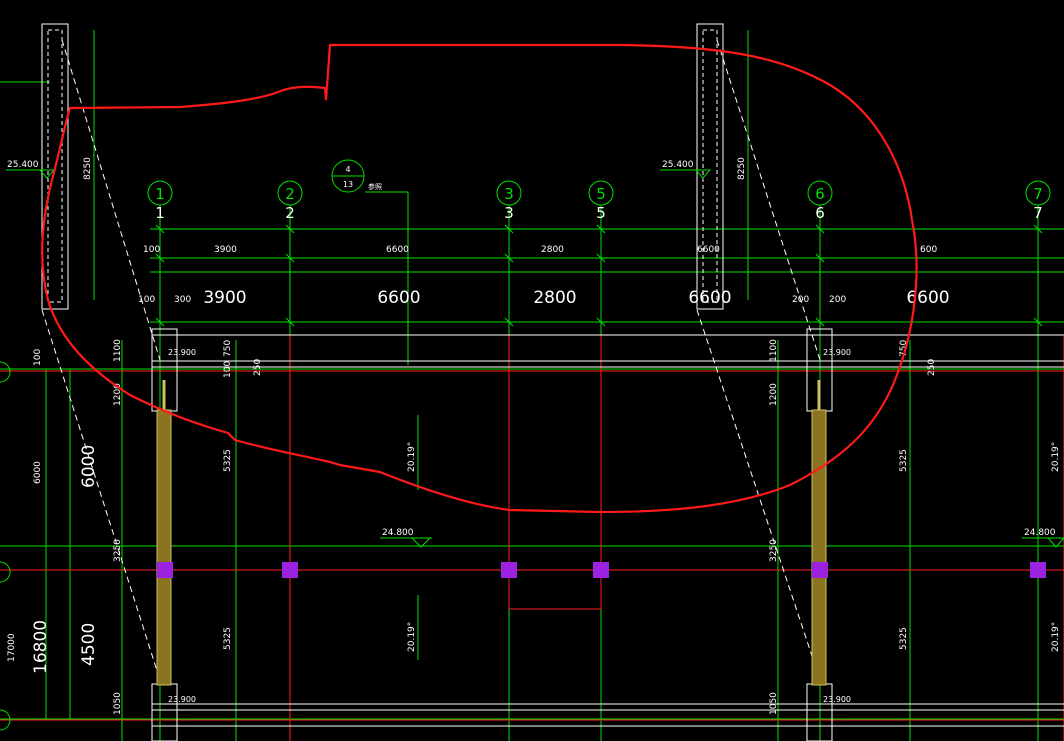 The height and width of the screenshot is (741, 1064). Describe the element at coordinates (347, 169) in the screenshot. I see `svg-text: 4` at that location.